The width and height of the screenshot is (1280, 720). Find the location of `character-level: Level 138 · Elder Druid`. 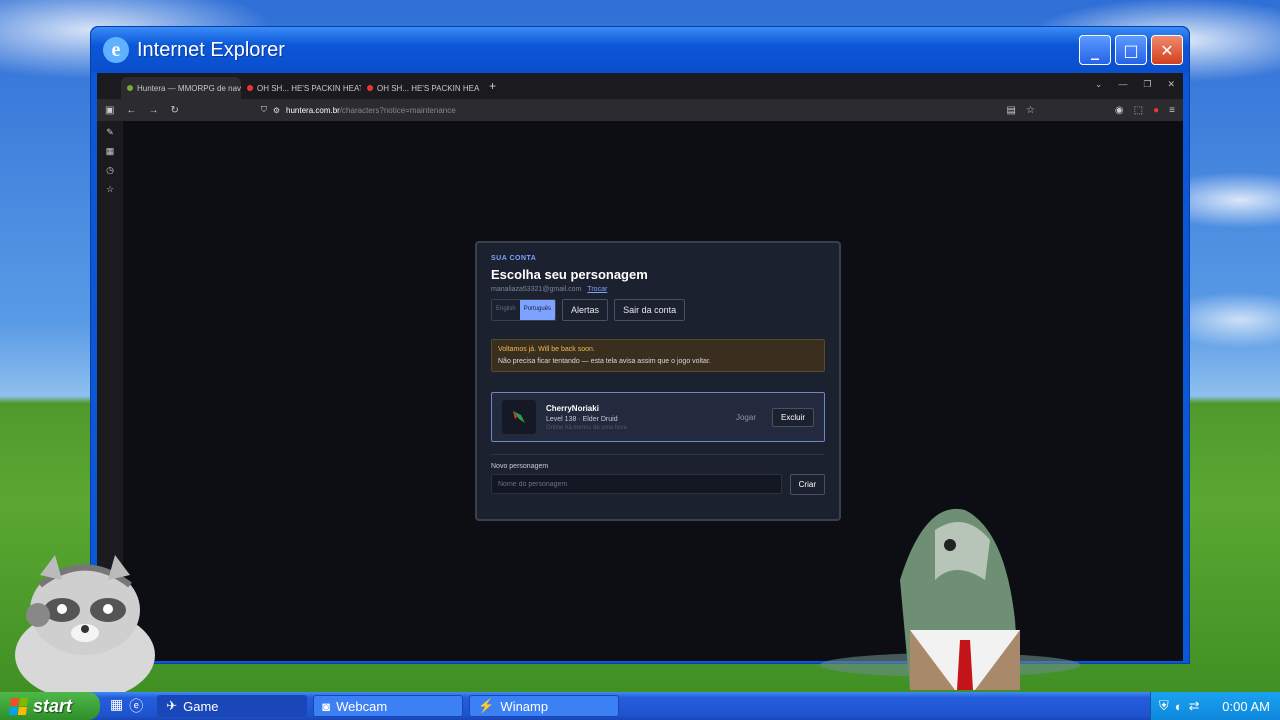

character-level: Level 138 · Elder Druid is located at coordinates (582, 419).